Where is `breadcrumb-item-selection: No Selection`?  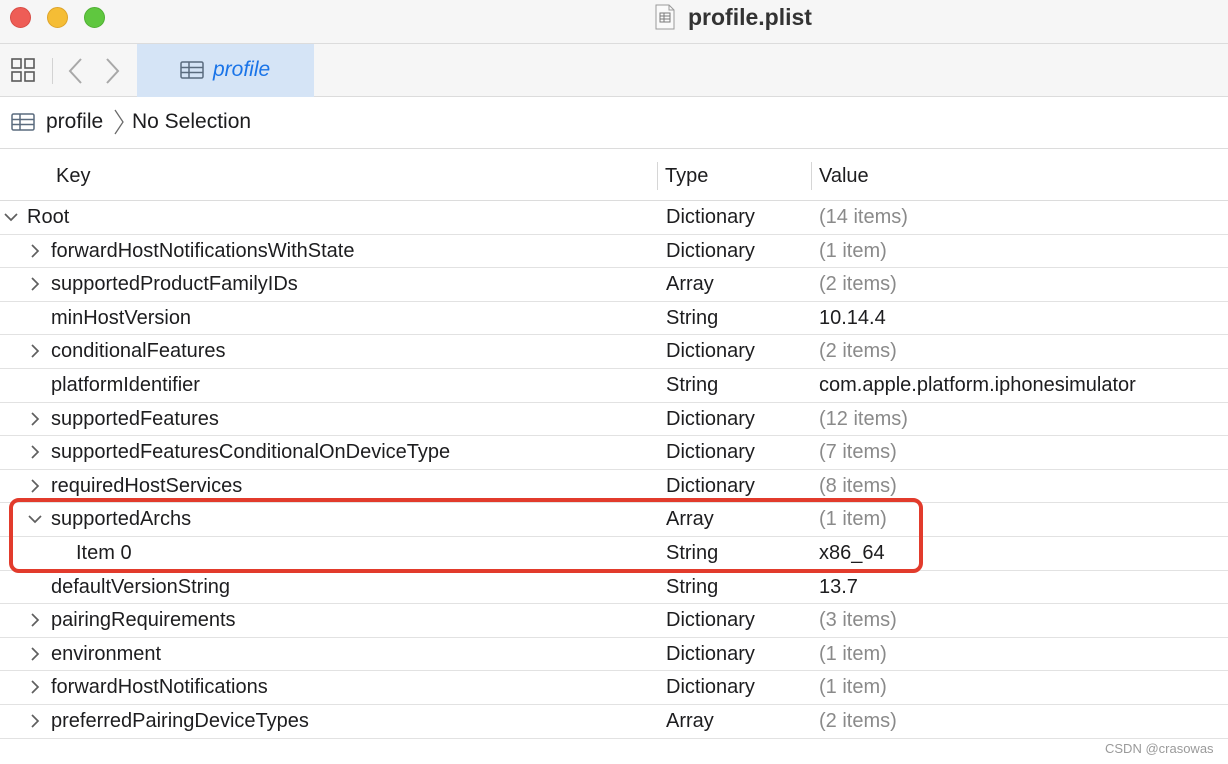
breadcrumb-item-selection: No Selection is located at coordinates (191, 122).